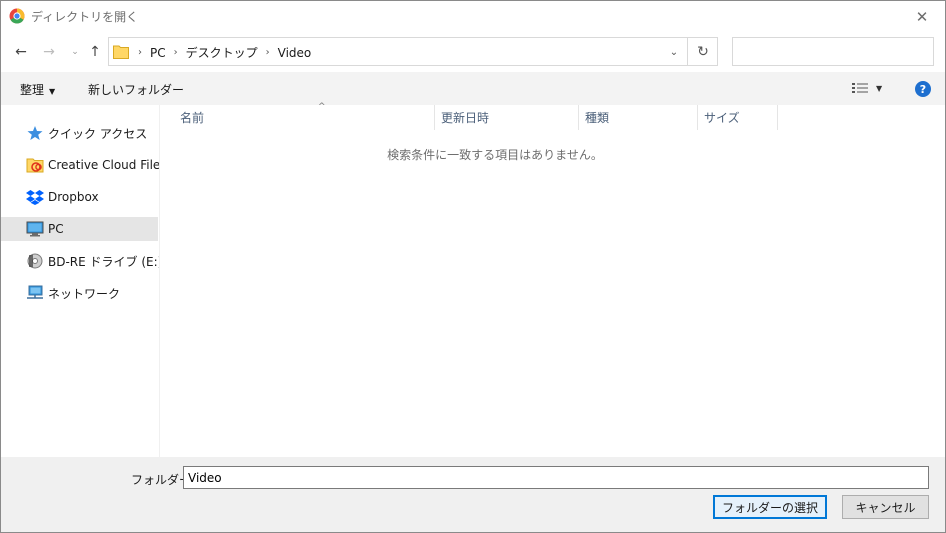 The height and width of the screenshot is (533, 946). Describe the element at coordinates (79, 229) in the screenshot. I see `sidebar-item-pc: PC` at that location.